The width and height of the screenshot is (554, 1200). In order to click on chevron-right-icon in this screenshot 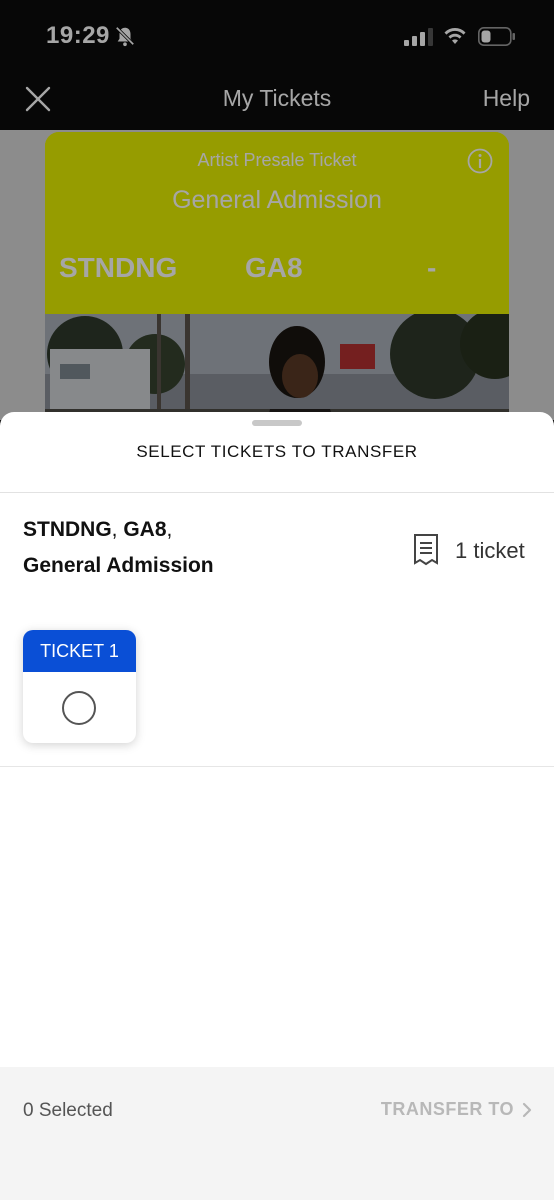, I will do `click(527, 1110)`.